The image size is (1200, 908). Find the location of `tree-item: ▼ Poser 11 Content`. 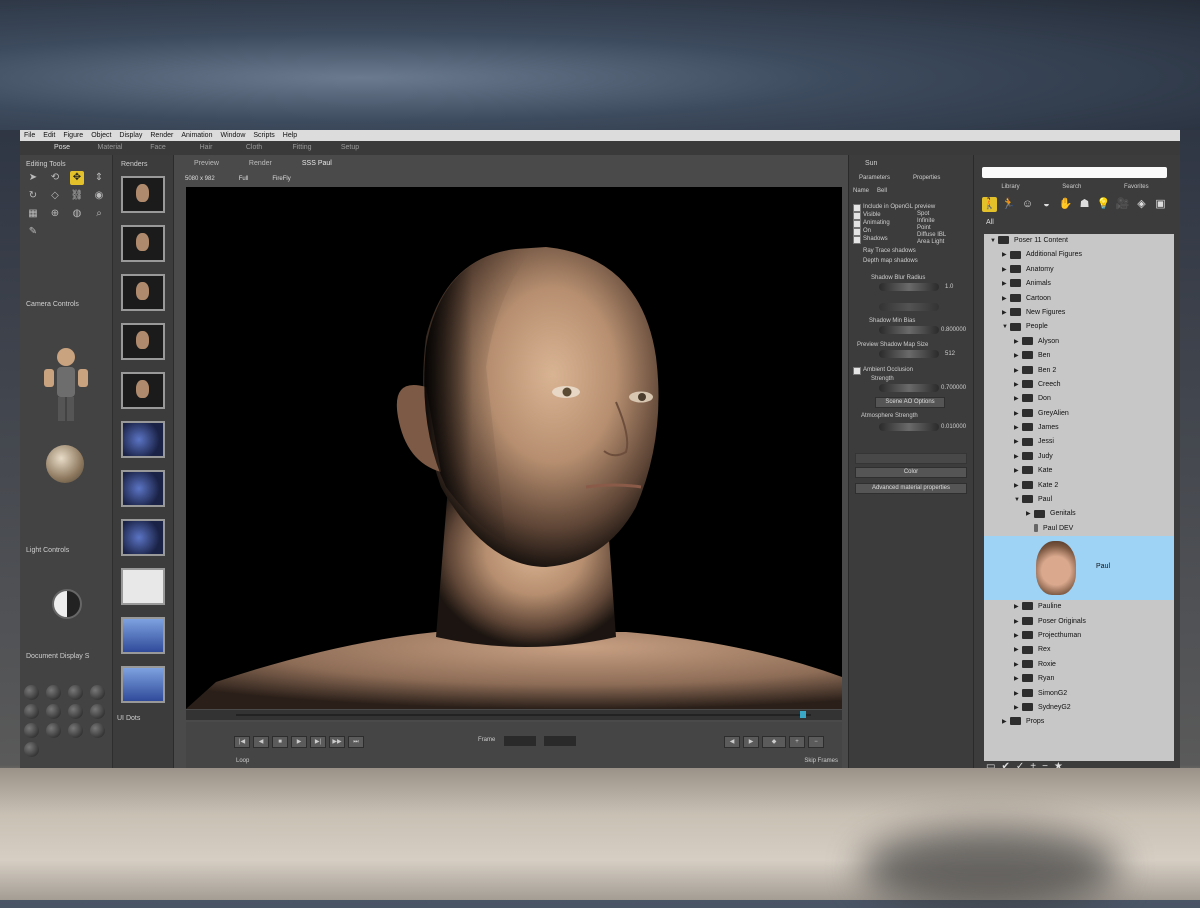

tree-item: ▼ Poser 11 Content is located at coordinates (1079, 241).